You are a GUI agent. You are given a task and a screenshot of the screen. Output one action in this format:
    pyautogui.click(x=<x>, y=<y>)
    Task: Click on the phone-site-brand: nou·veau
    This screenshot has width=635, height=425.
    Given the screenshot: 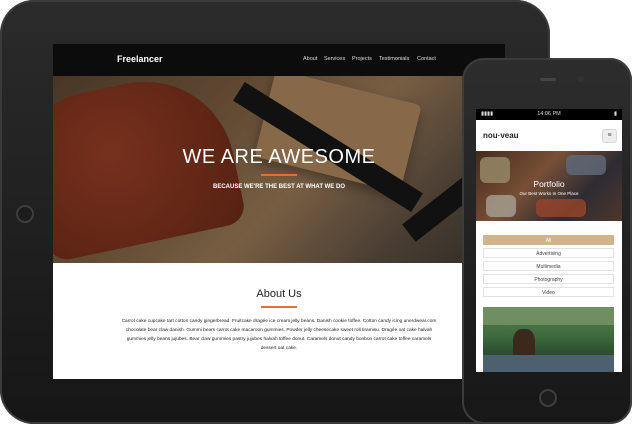 What is the action you would take?
    pyautogui.click(x=501, y=135)
    